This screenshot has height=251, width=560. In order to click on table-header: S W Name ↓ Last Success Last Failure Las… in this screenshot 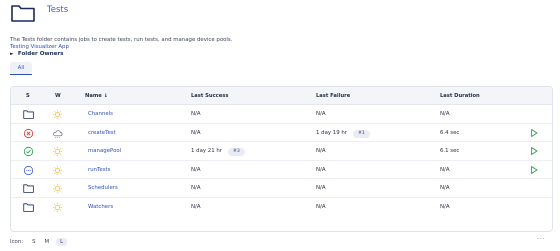, I will do `click(281, 96)`.